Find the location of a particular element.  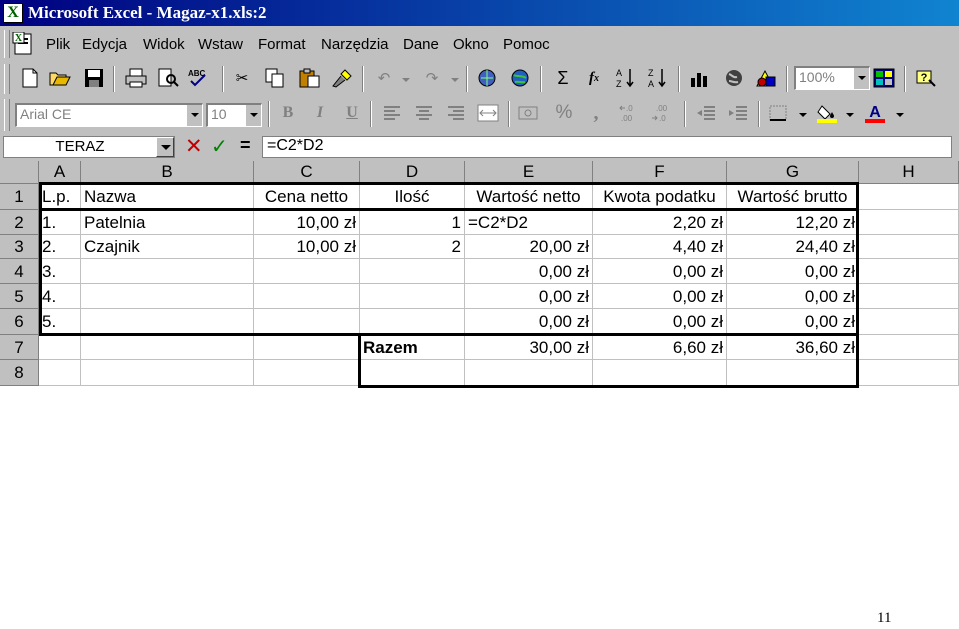

cell-g3: 24,40 zł is located at coordinates (793, 247).